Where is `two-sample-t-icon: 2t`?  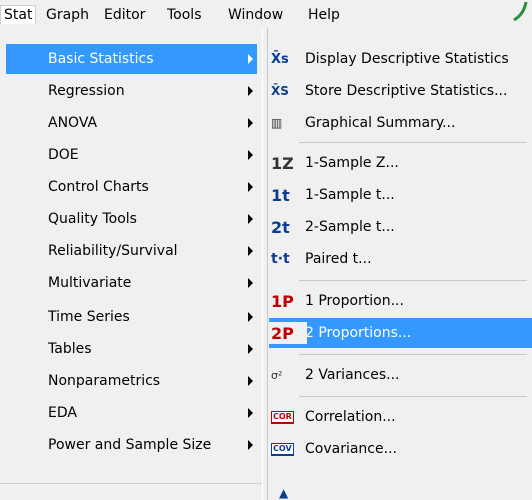 two-sample-t-icon: 2t is located at coordinates (280, 227).